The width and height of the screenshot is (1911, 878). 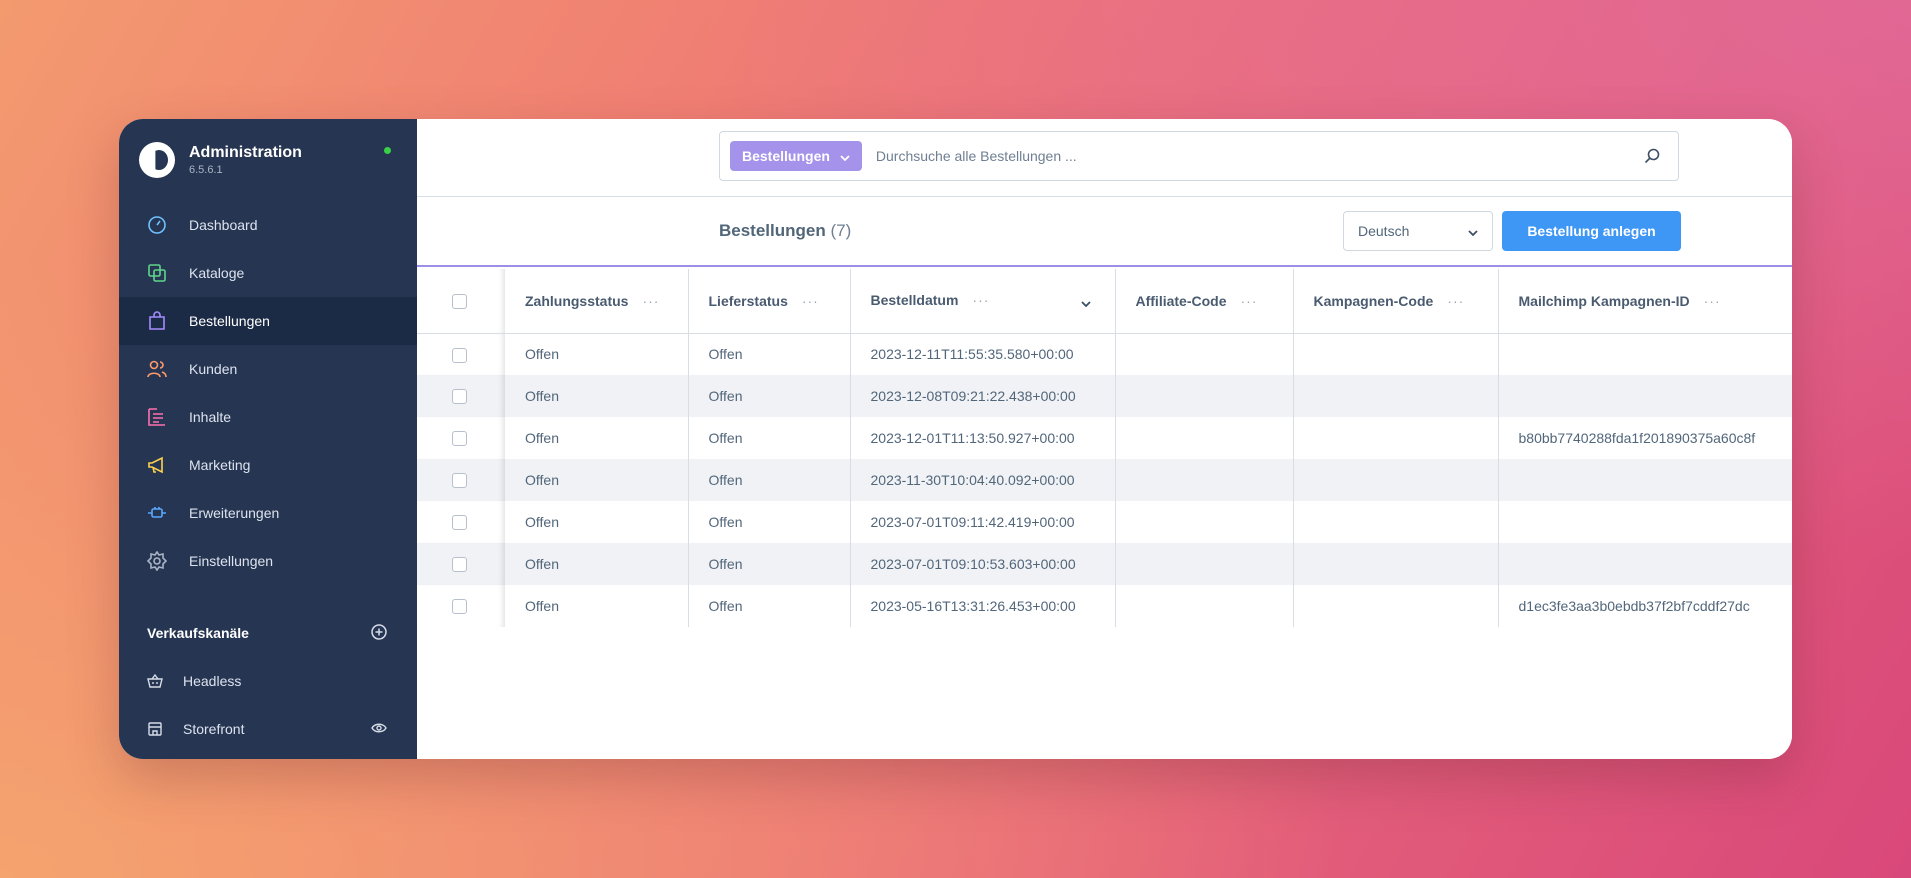 I want to click on column-header-affiliate-code: Affiliate-Code ···, so click(x=1204, y=301).